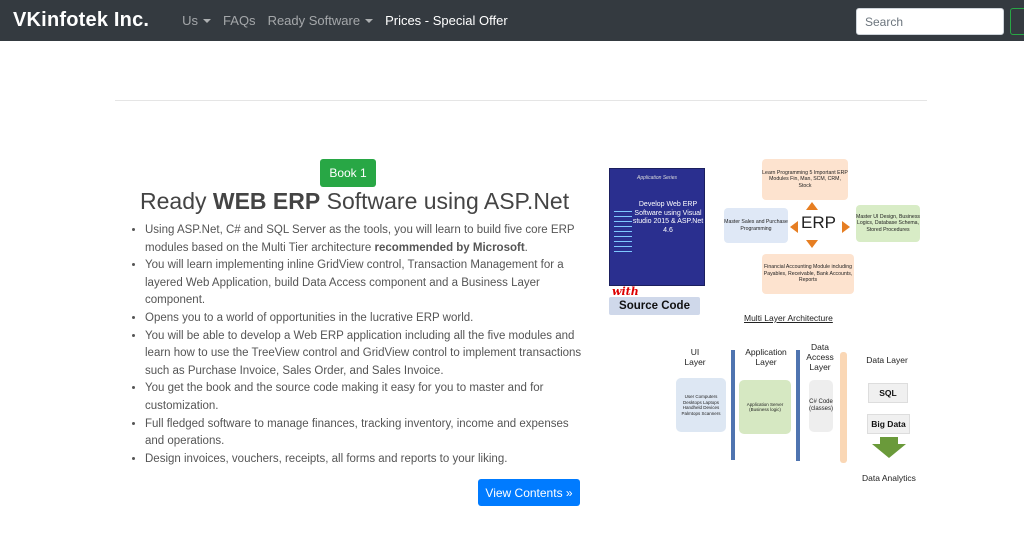 This screenshot has height=534, width=1024. I want to click on erp-module-left: Master Sales and Purchase Programming, so click(756, 225).